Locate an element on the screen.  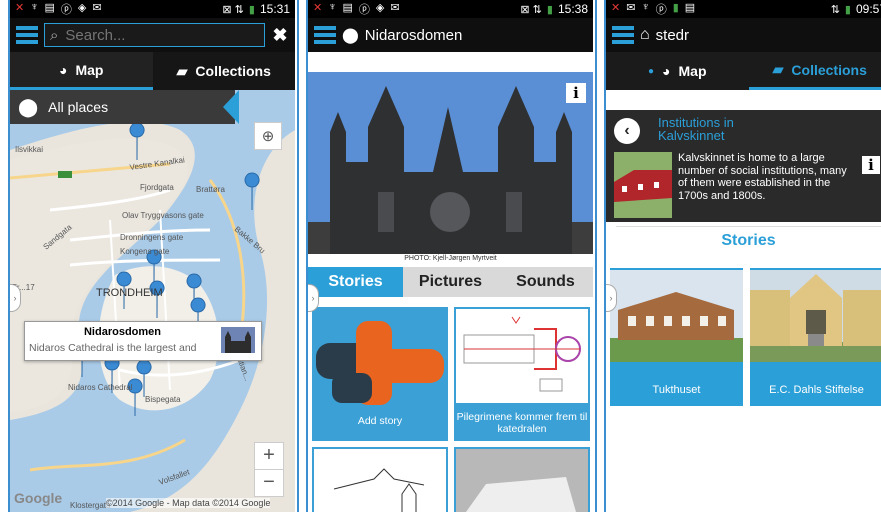
card-label: Pilegrimene kommer frem til katedralen is located at coordinates (522, 423).